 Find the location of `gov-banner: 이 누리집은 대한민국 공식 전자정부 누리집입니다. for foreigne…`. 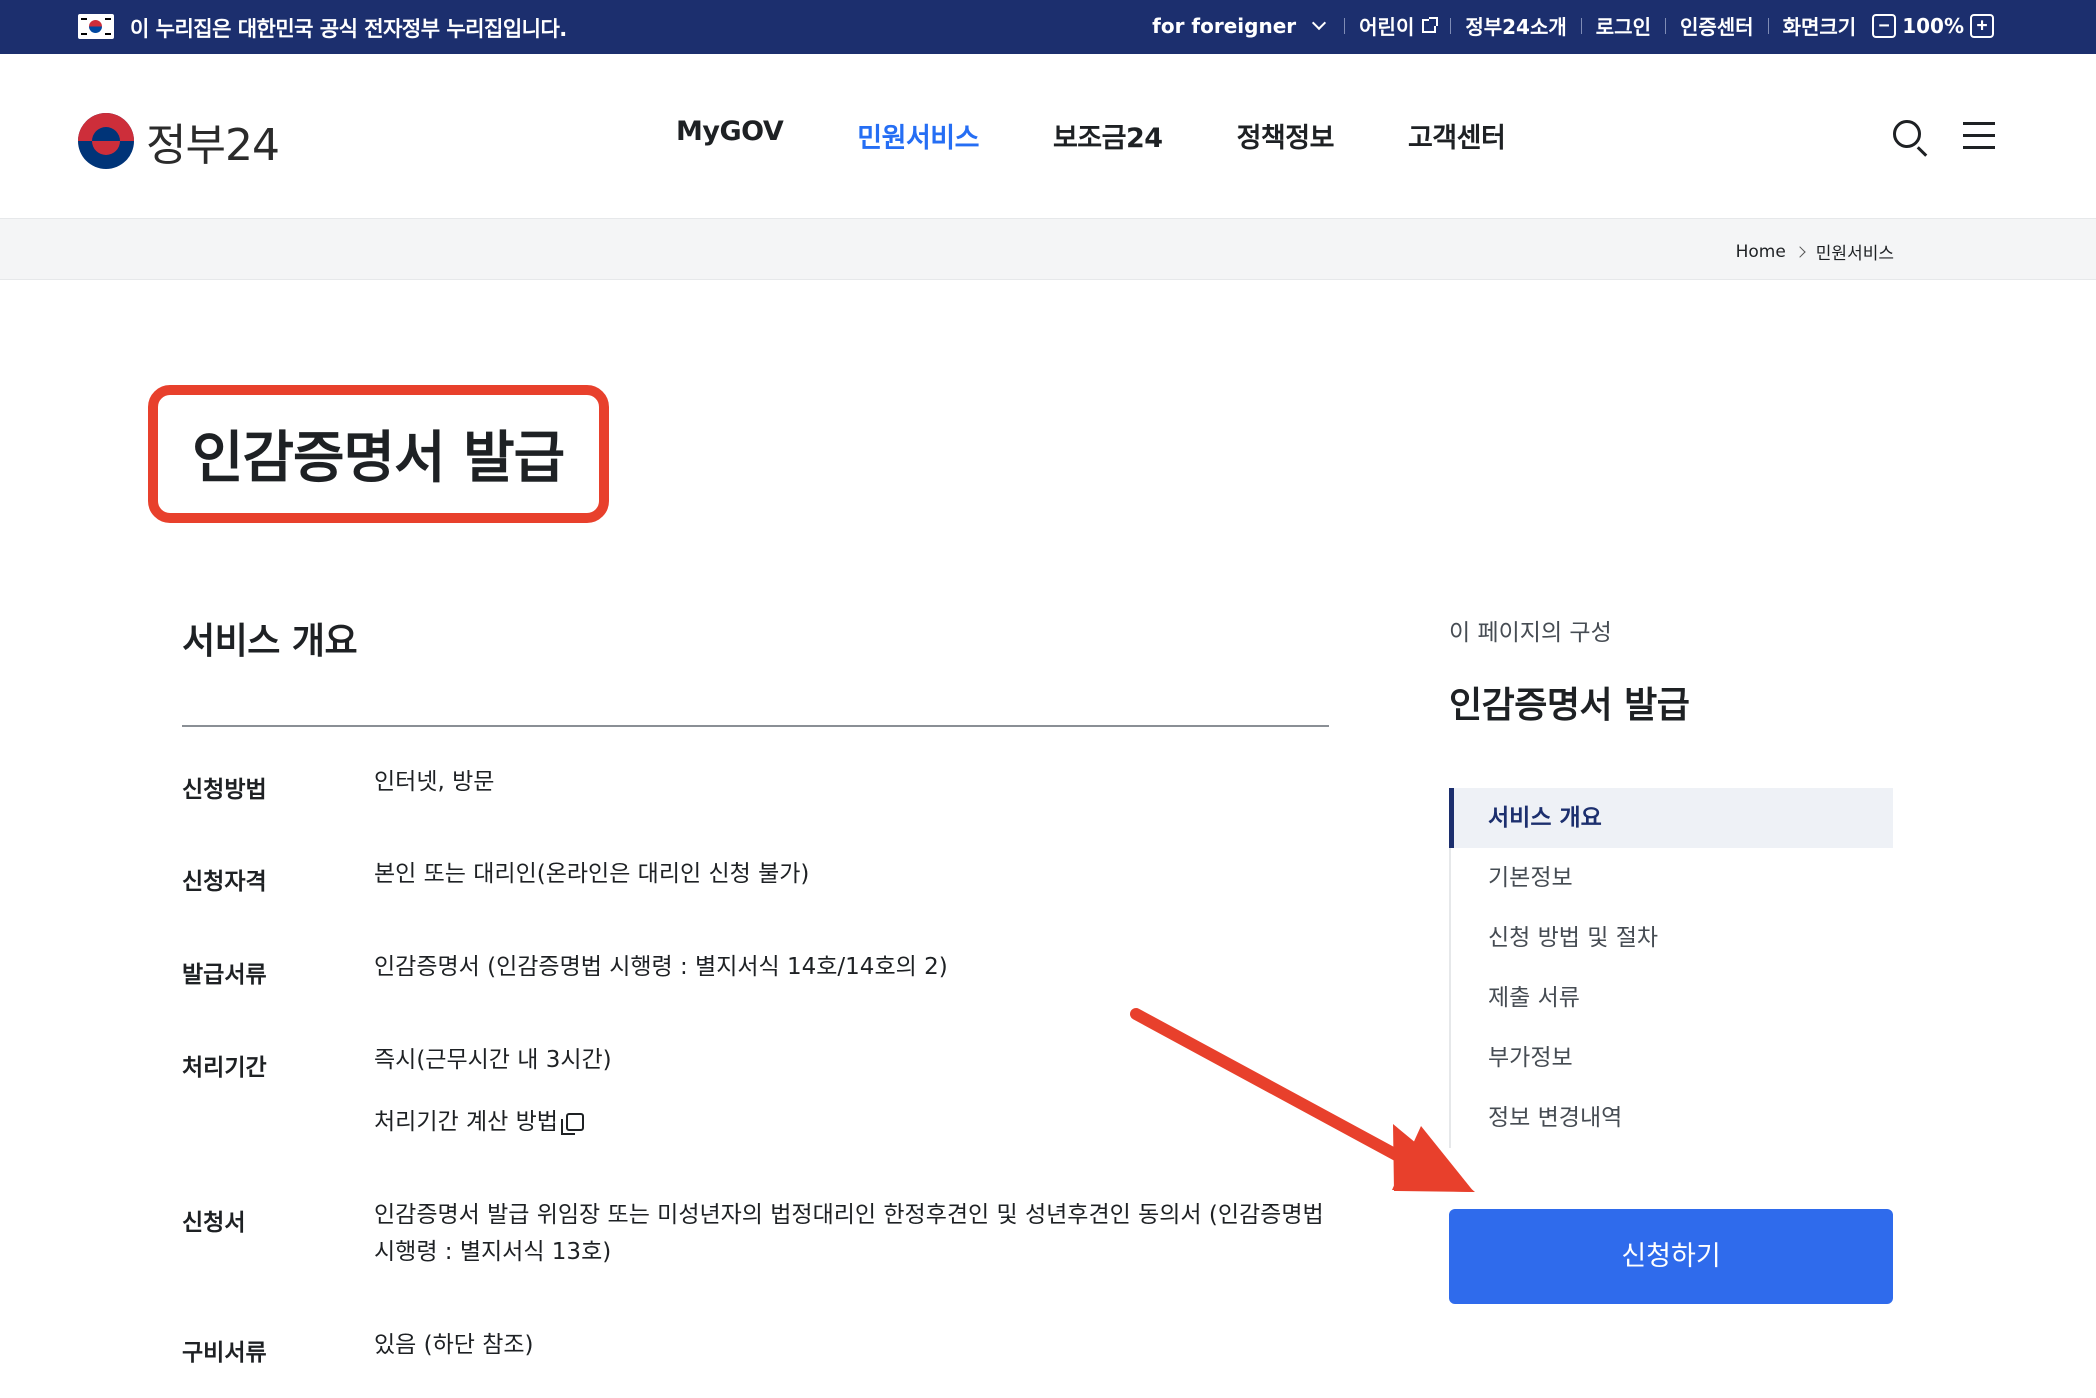

gov-banner: 이 누리집은 대한민국 공식 전자정부 누리집입니다. for foreigne… is located at coordinates (1048, 27).